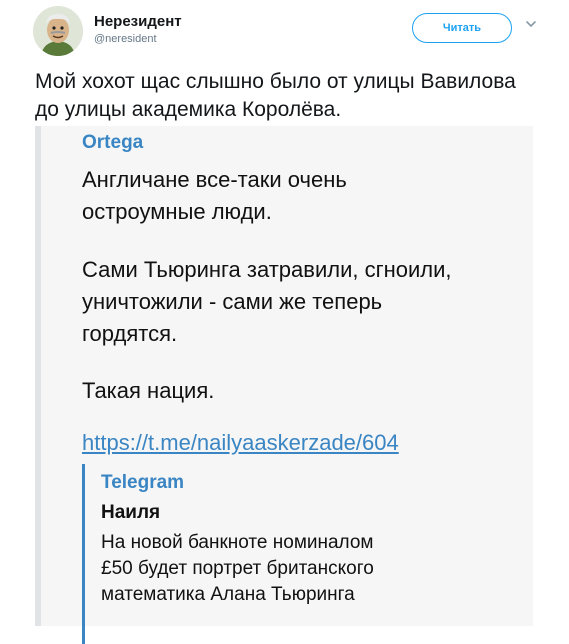 This screenshot has width=569, height=644. I want to click on quote-source: Ortega, so click(113, 142).